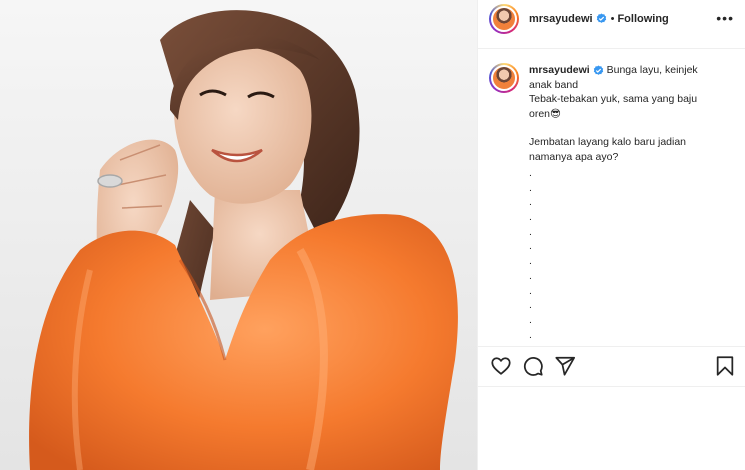 The height and width of the screenshot is (470, 745). What do you see at coordinates (652, 70) in the screenshot?
I see `caption-text-1: Bunga layu, keinjek` at bounding box center [652, 70].